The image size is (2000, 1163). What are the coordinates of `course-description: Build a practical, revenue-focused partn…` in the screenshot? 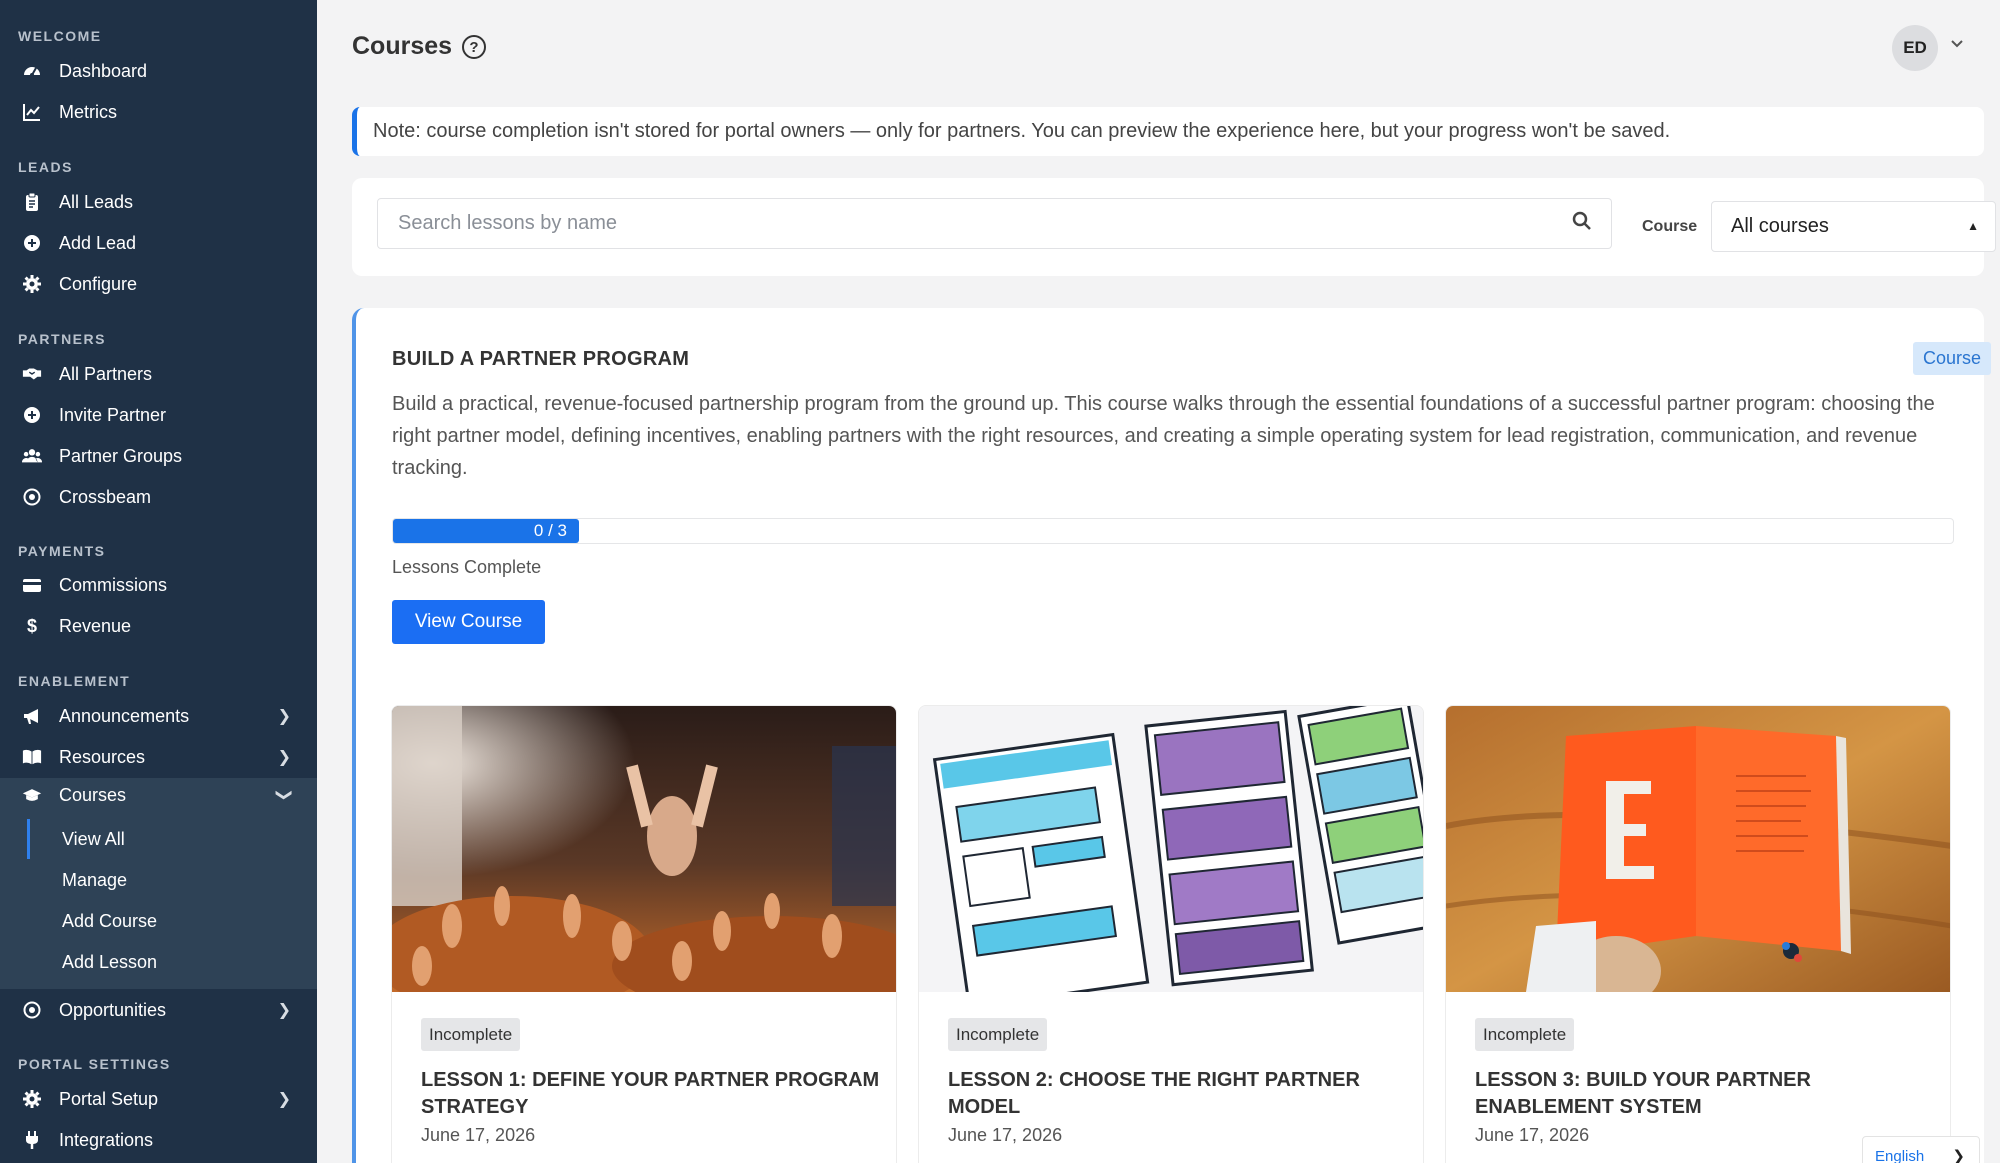 It's located at (1163, 436).